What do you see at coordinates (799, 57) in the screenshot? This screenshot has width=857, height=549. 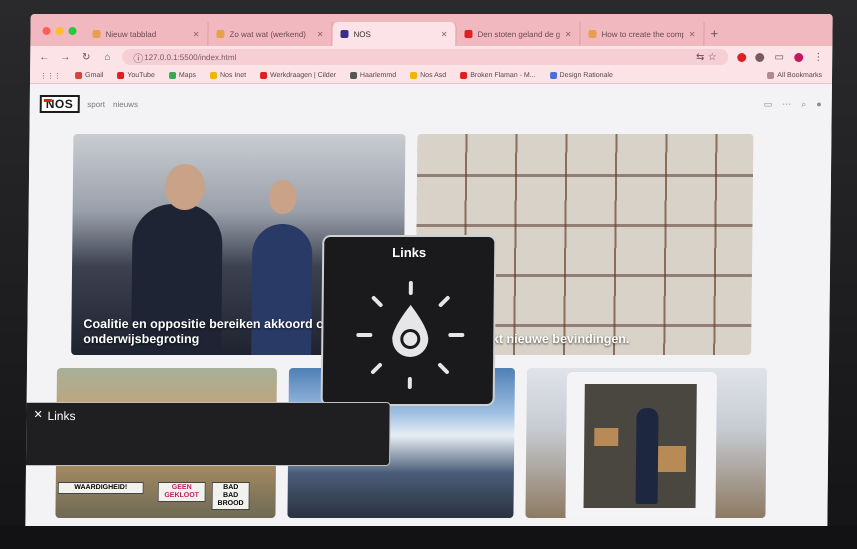 I see `profile-avatar` at bounding box center [799, 57].